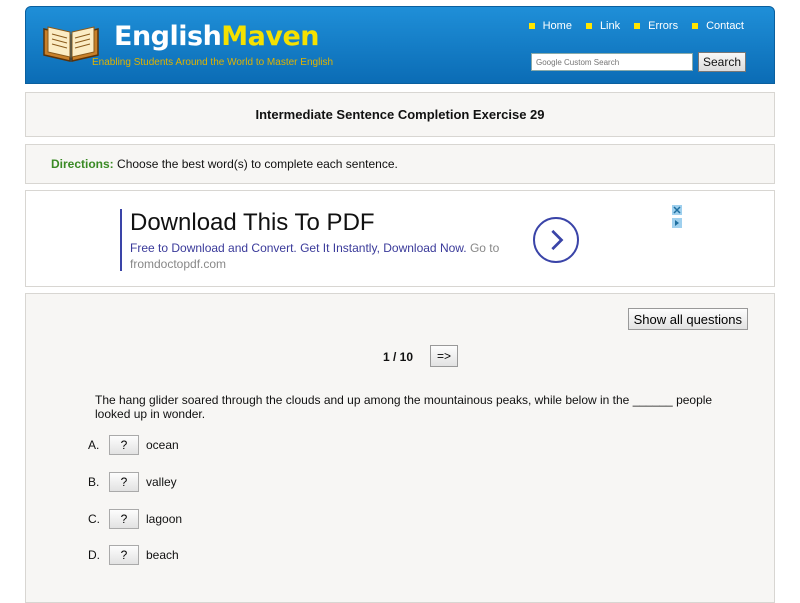 This screenshot has height=603, width=800. I want to click on ad-accent-bar, so click(121, 240).